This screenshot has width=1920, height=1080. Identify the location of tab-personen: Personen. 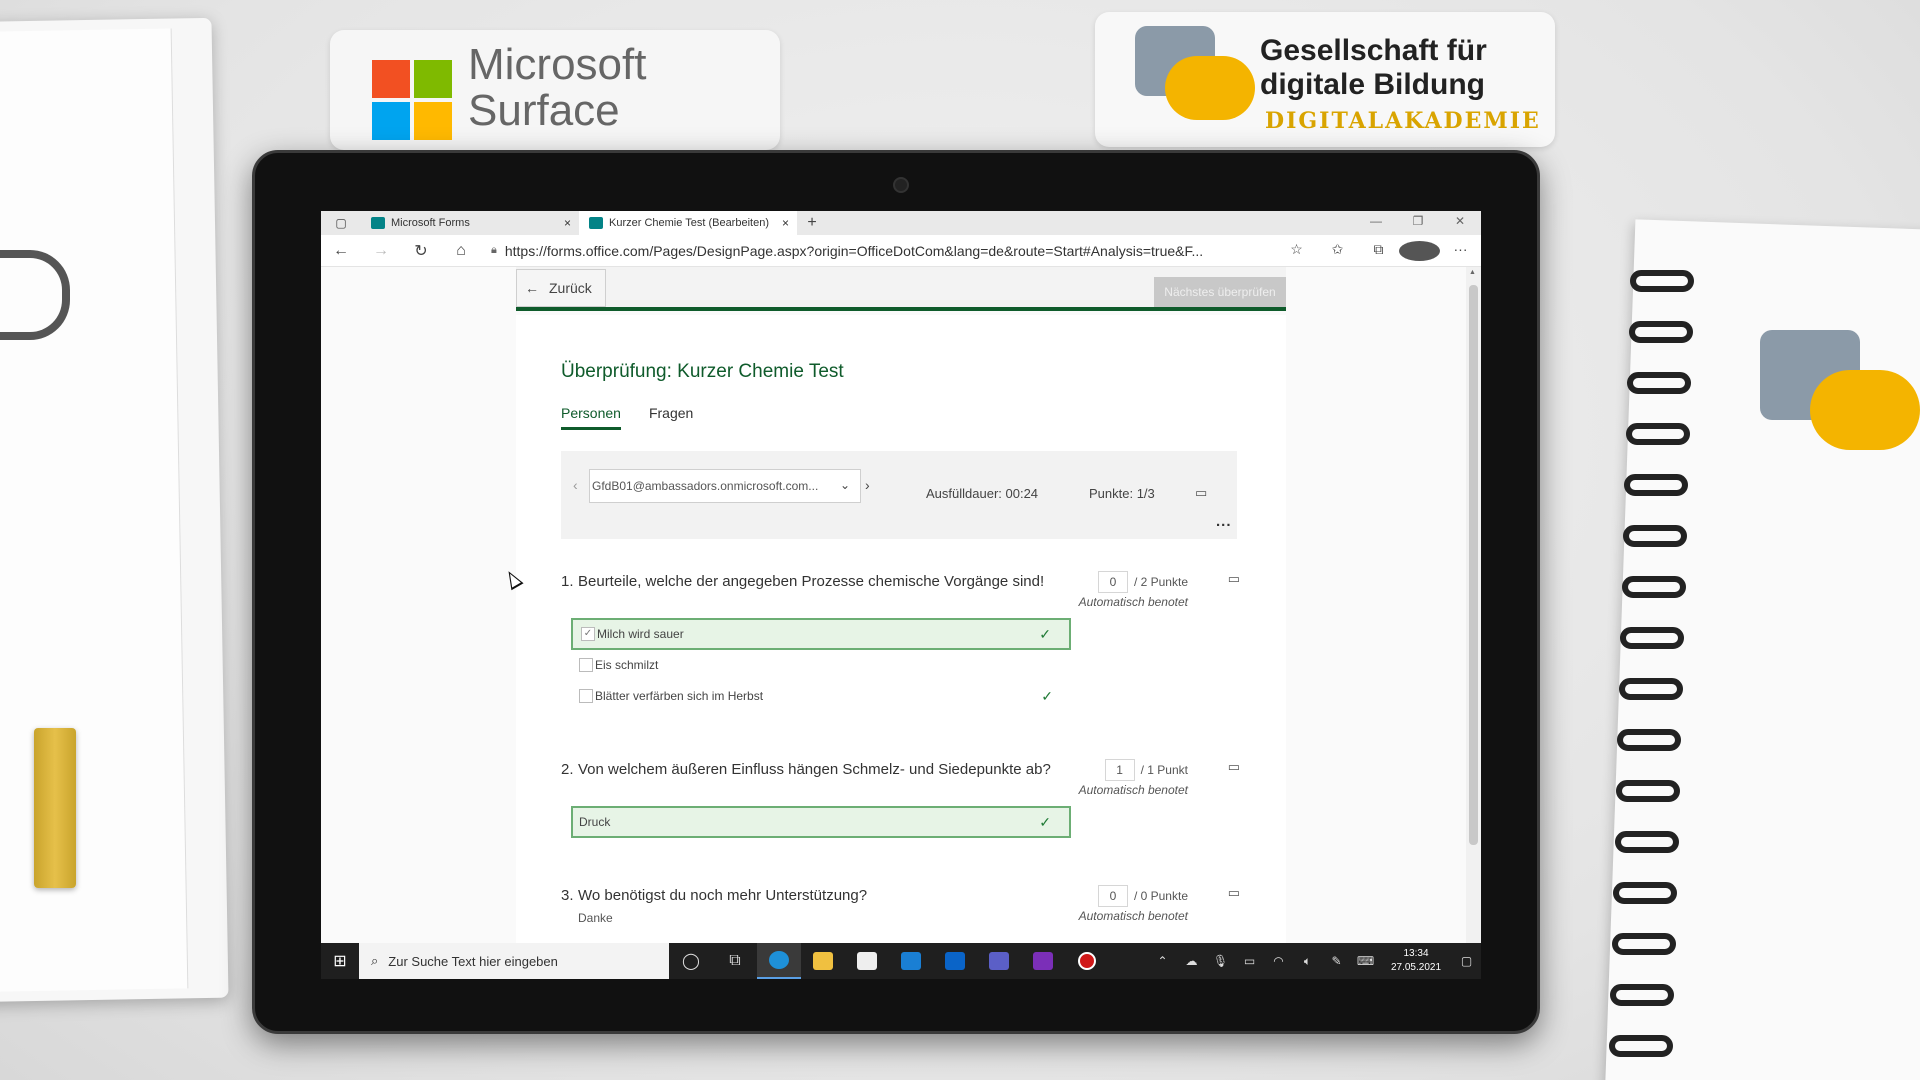
(591, 417).